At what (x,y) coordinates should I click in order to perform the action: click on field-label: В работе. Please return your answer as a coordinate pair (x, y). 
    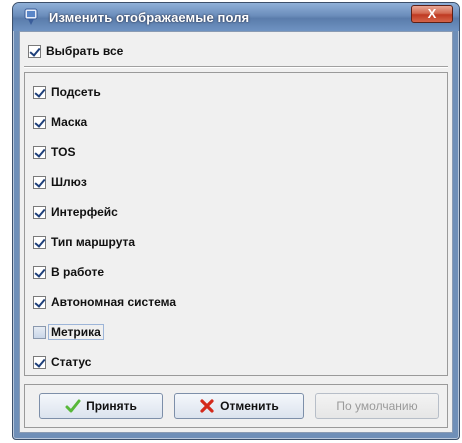
    Looking at the image, I should click on (77, 272).